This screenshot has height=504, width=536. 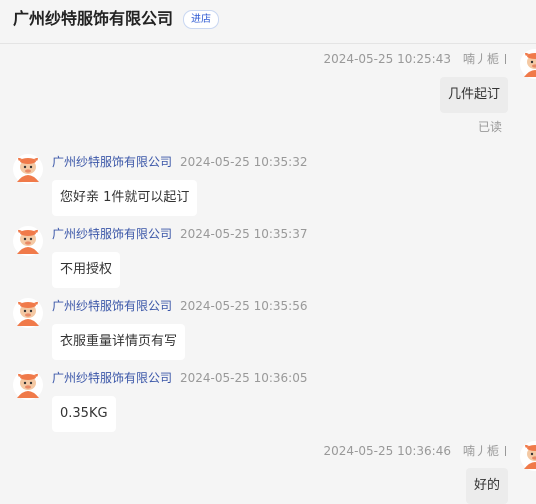 I want to click on message-meta: 广州纱特服饰有限公司 2024-05-25 10:35:32, so click(x=179, y=162).